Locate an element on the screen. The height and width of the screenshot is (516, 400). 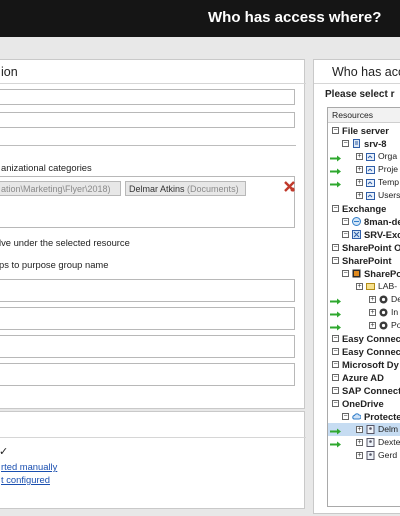
app-title: Who has access where? is located at coordinates (295, 17).